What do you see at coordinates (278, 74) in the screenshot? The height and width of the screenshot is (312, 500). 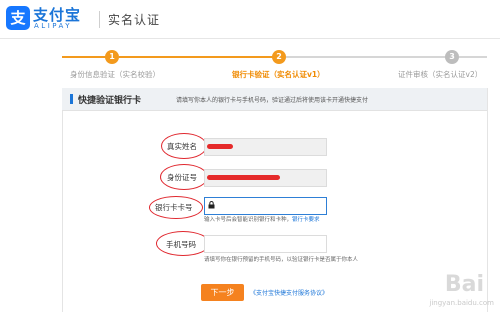 I see `step-2-label: 银行卡验证（实名认证v1）` at bounding box center [278, 74].